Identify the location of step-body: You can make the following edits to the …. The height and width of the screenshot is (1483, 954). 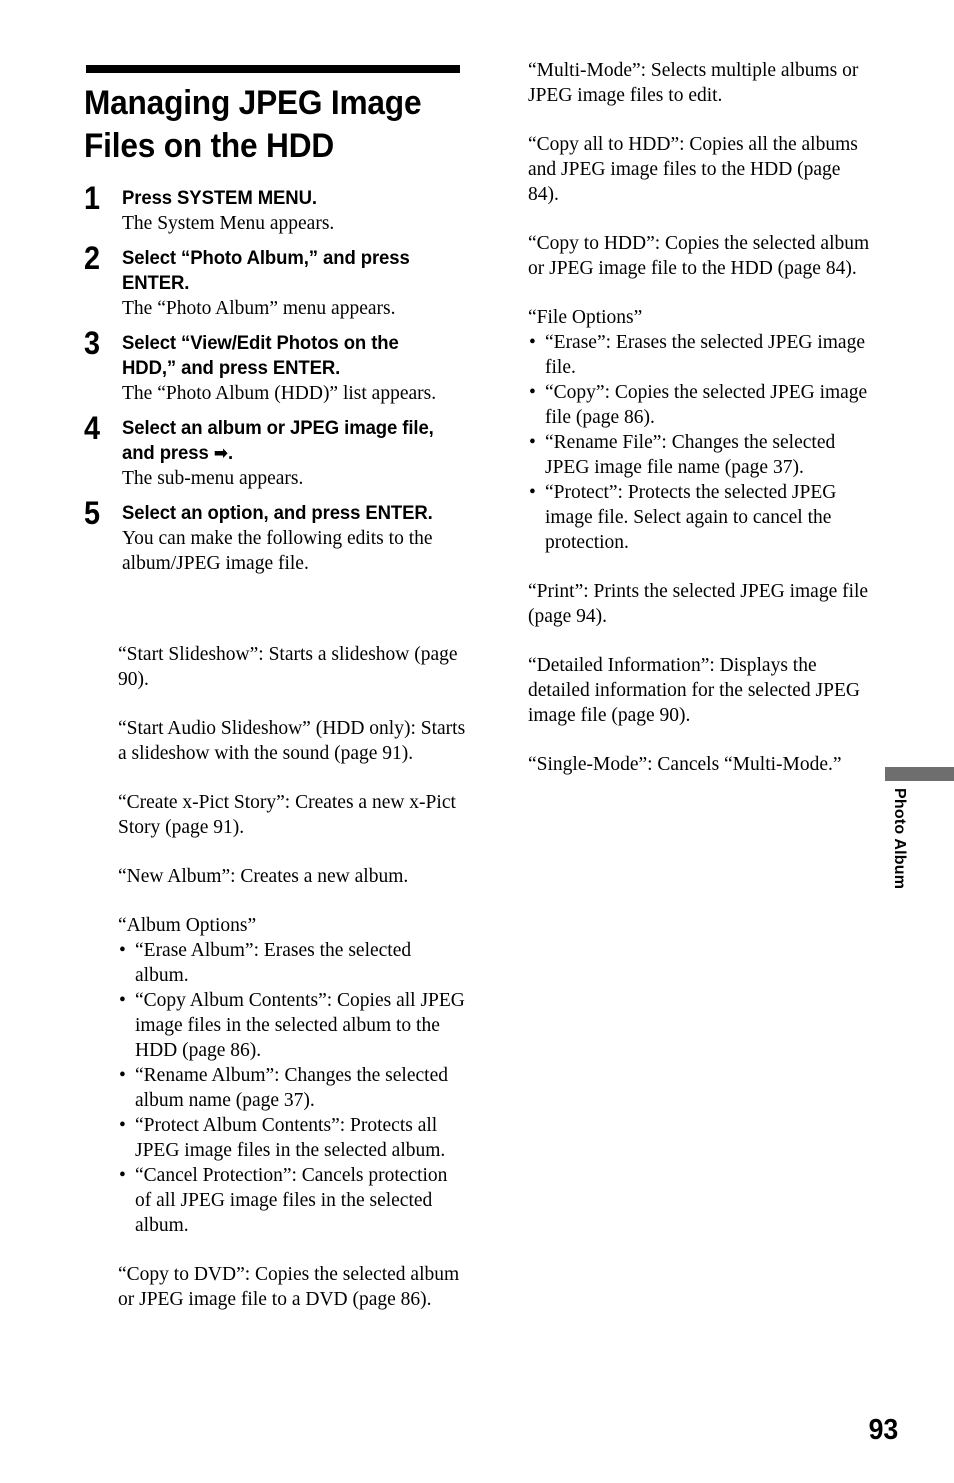
(277, 551).